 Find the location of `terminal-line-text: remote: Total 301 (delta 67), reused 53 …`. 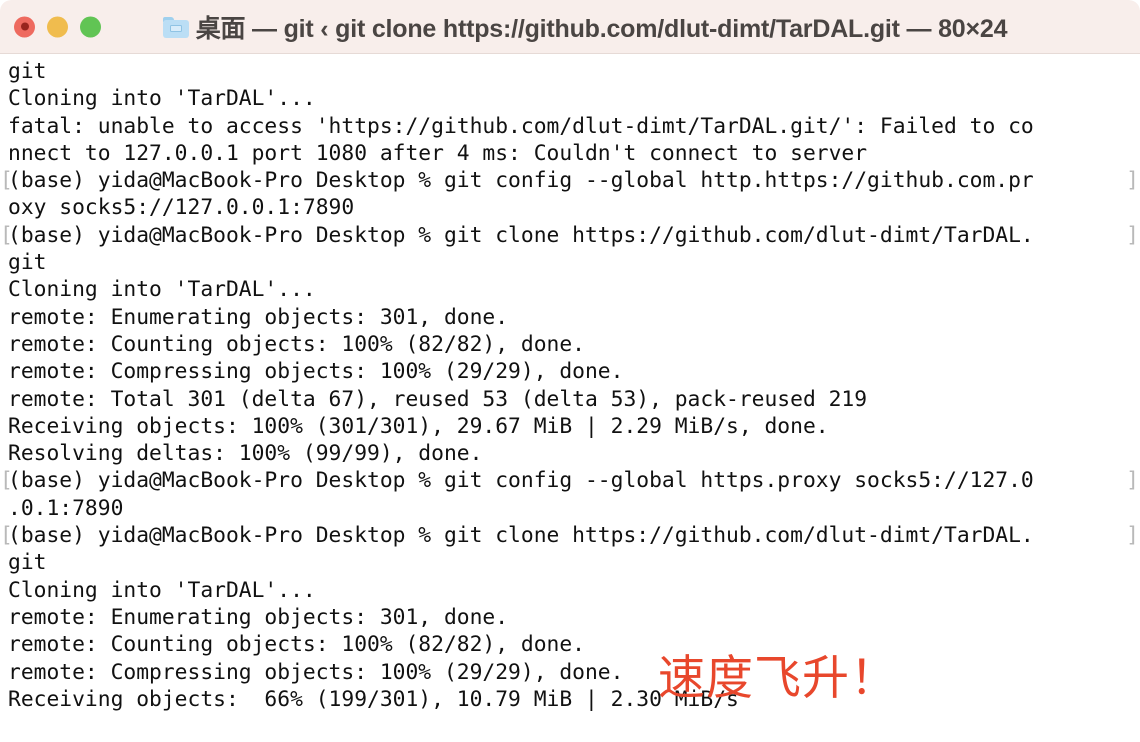

terminal-line-text: remote: Total 301 (delta 67), reused 53 … is located at coordinates (438, 399).